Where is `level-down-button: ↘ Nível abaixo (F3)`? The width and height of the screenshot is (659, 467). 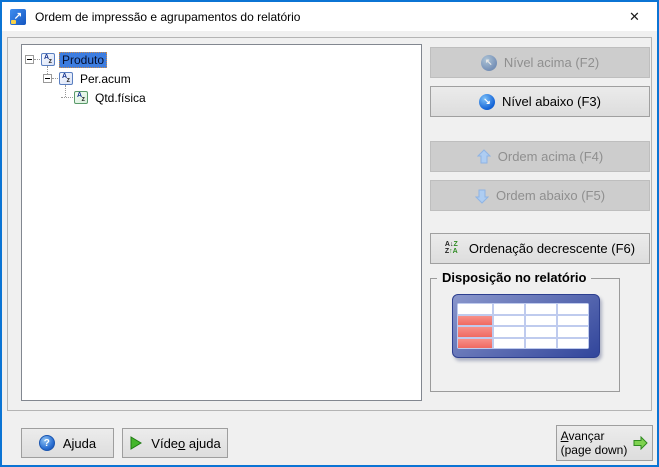
level-down-button: ↘ Nível abaixo (F3) is located at coordinates (540, 101).